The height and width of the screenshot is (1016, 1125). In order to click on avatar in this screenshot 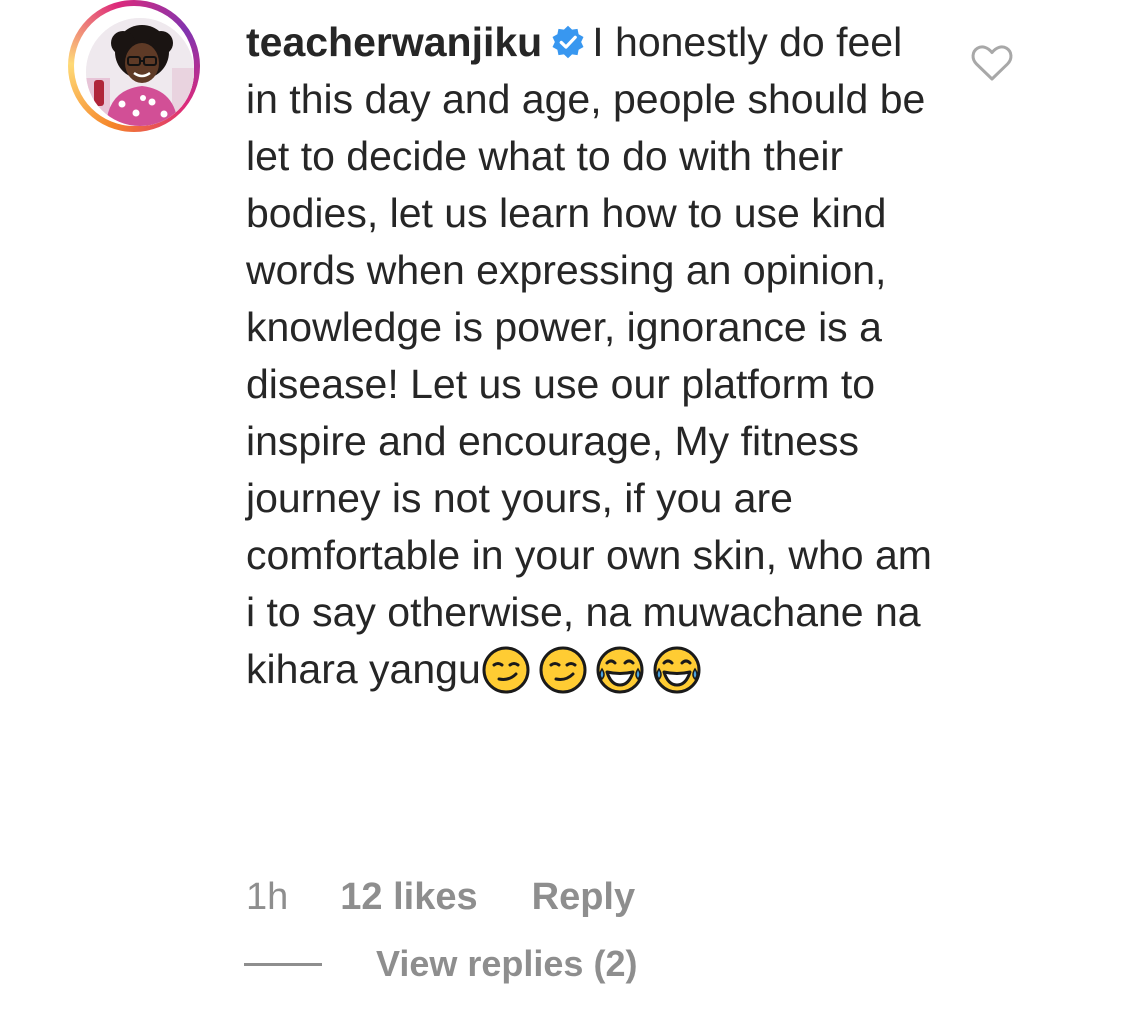, I will do `click(140, 72)`.